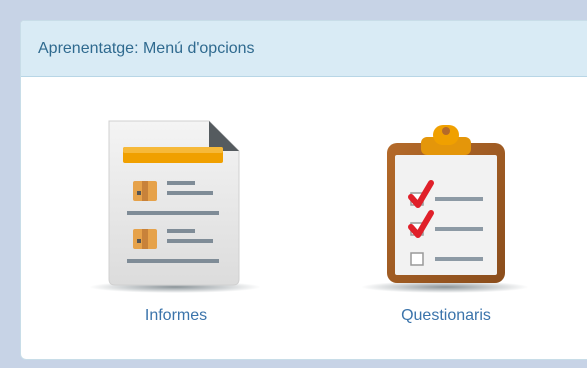  Describe the element at coordinates (176, 316) in the screenshot. I see `informes-link: Informes` at that location.